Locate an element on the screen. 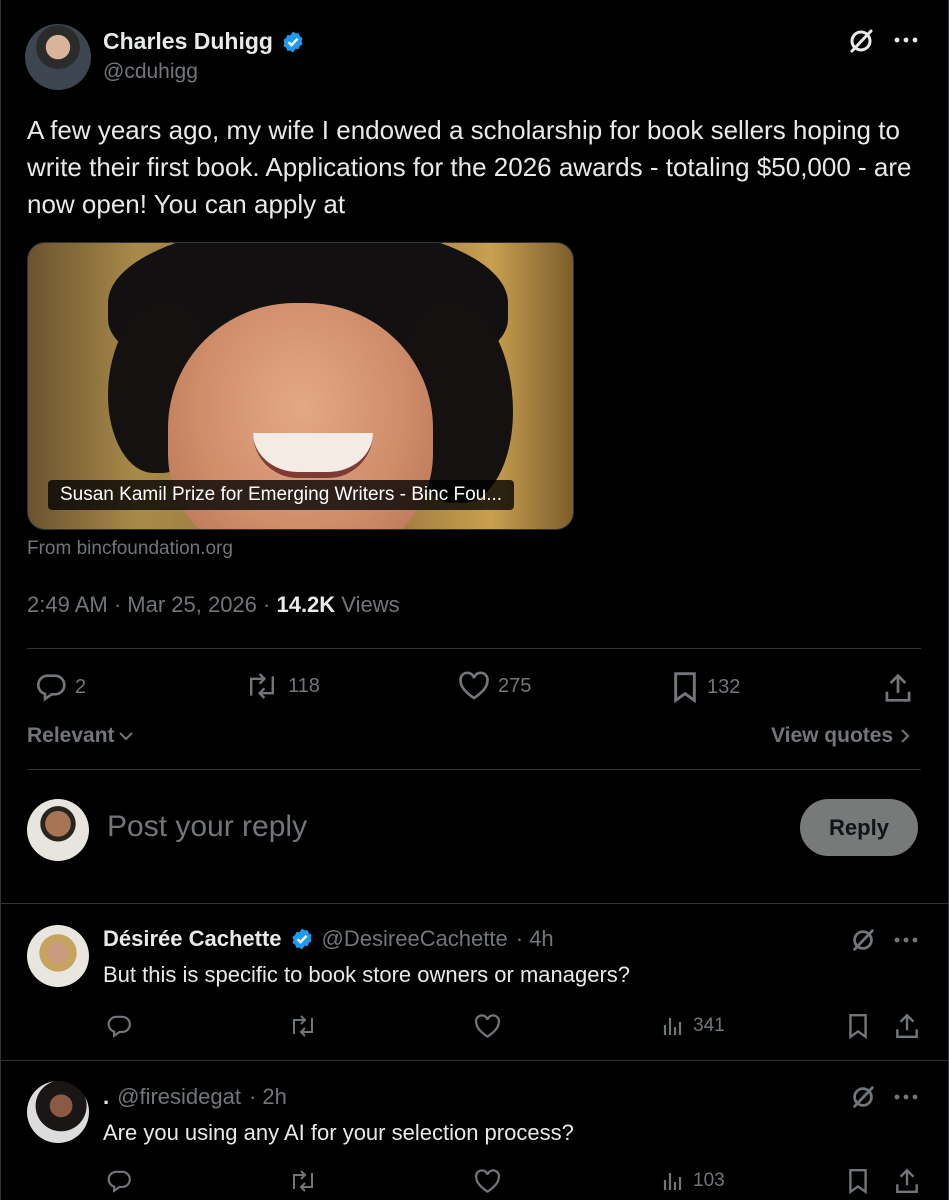 The width and height of the screenshot is (949, 1200). view-quotes-link: View quotes is located at coordinates (841, 736).